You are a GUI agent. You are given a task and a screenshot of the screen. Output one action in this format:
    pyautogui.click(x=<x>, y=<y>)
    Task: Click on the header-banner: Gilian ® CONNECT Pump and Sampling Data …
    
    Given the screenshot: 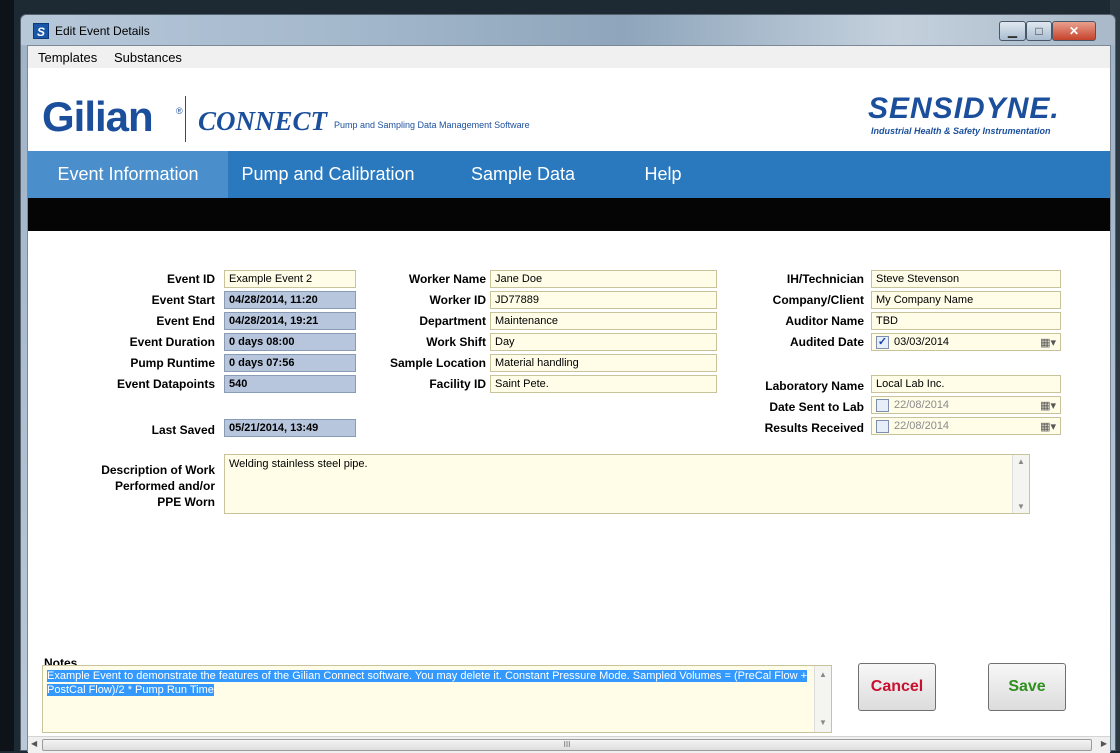 What is the action you would take?
    pyautogui.click(x=569, y=109)
    